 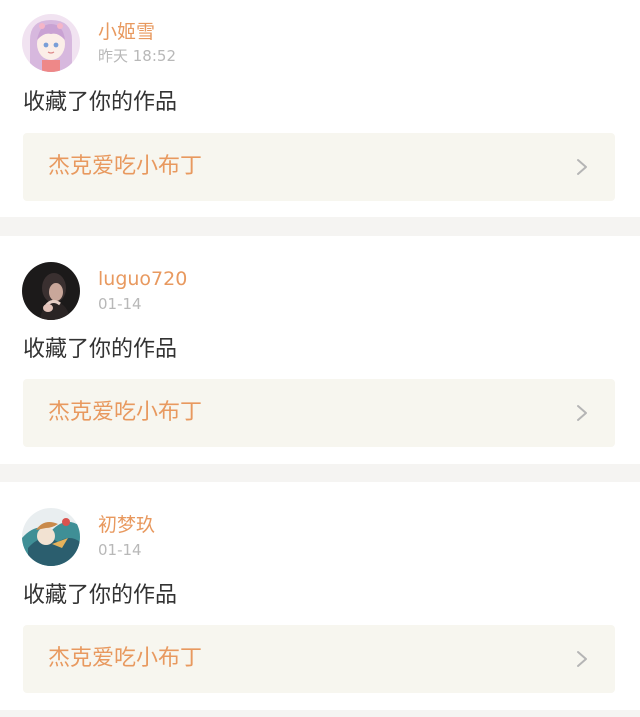 I want to click on dark-photo-avatar-icon, so click(x=51, y=291).